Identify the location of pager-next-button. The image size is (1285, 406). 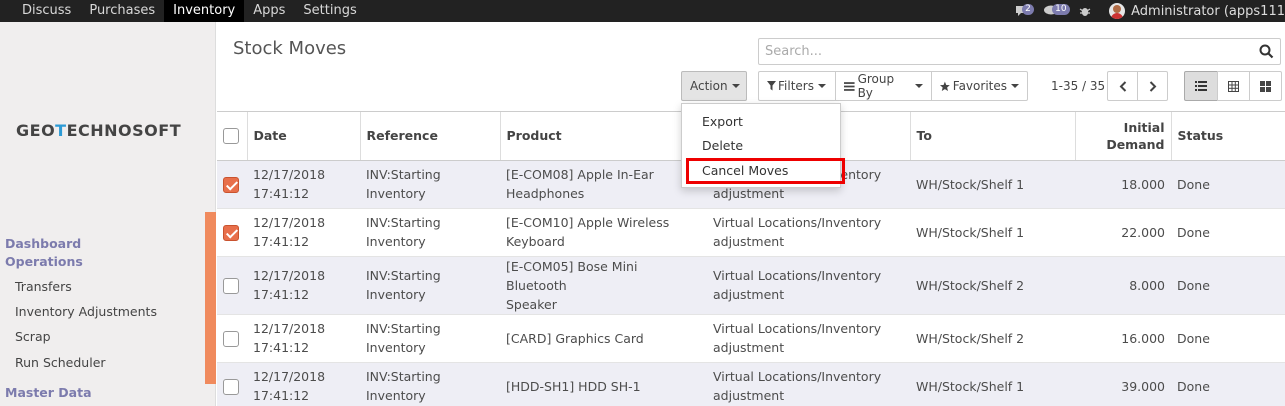
(1152, 86).